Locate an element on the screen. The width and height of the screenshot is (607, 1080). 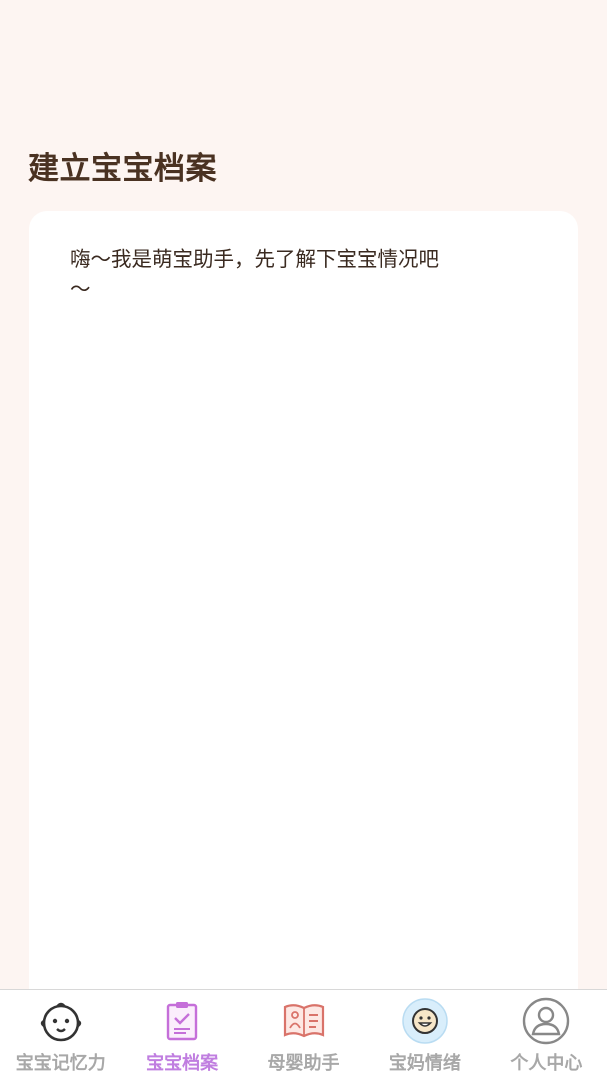
tab-baby-memory: 宝宝记忆力 is located at coordinates (60, 1035).